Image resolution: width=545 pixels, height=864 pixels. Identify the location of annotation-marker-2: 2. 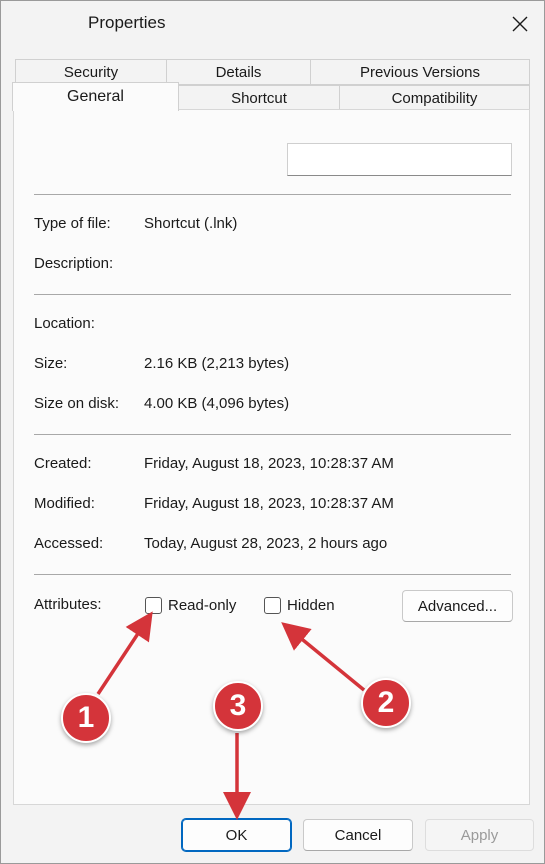
(386, 703).